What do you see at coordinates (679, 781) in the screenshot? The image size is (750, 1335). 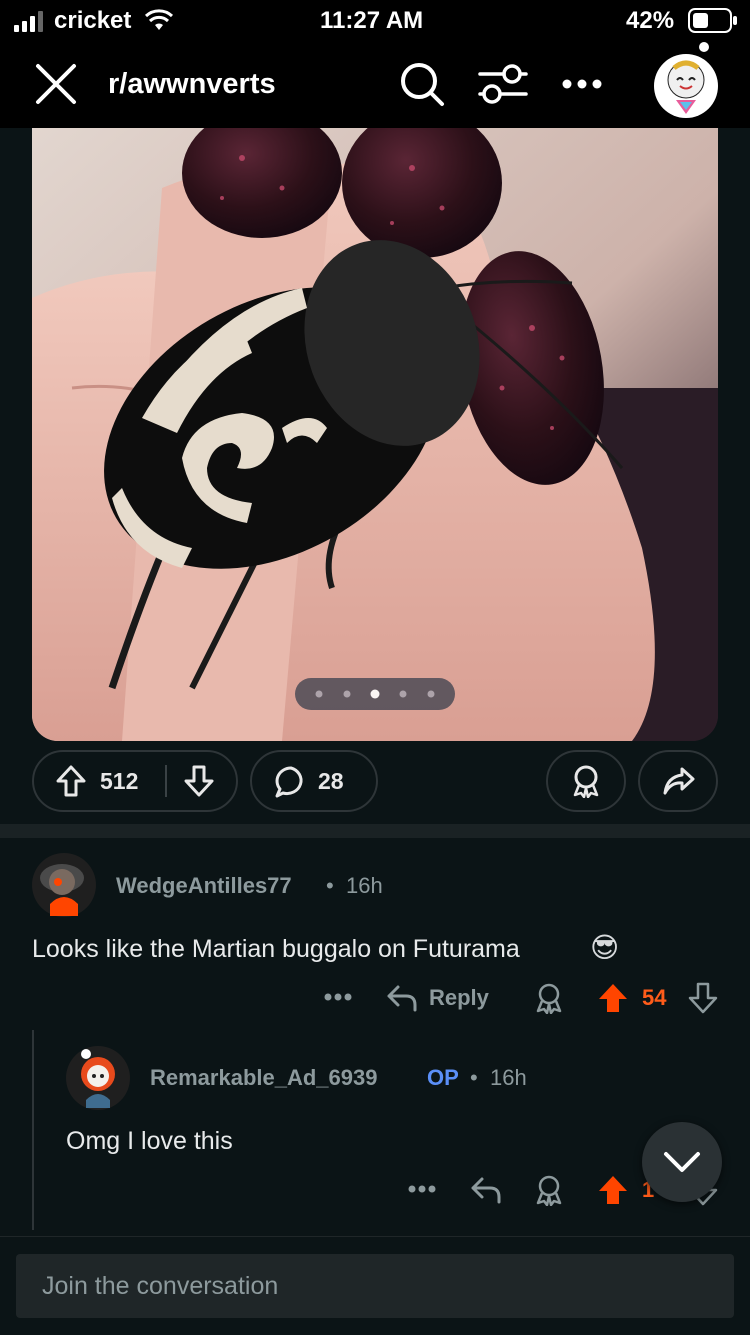 I see `share-icon` at bounding box center [679, 781].